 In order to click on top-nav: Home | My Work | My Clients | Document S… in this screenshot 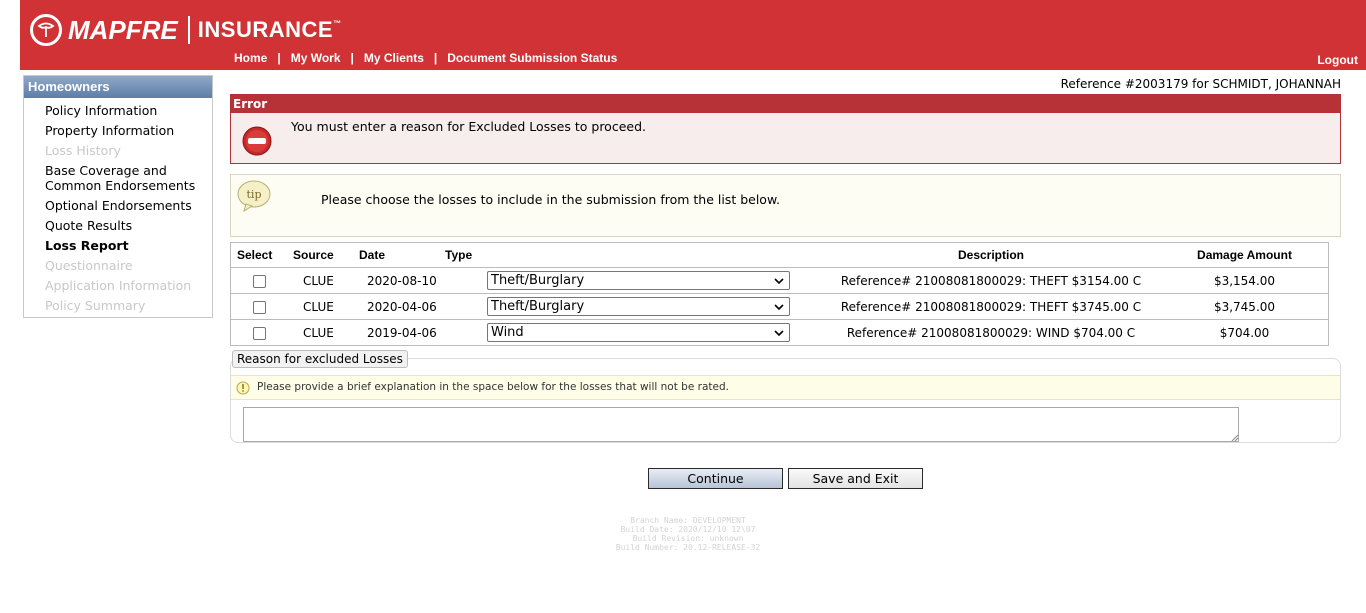, I will do `click(425, 58)`.